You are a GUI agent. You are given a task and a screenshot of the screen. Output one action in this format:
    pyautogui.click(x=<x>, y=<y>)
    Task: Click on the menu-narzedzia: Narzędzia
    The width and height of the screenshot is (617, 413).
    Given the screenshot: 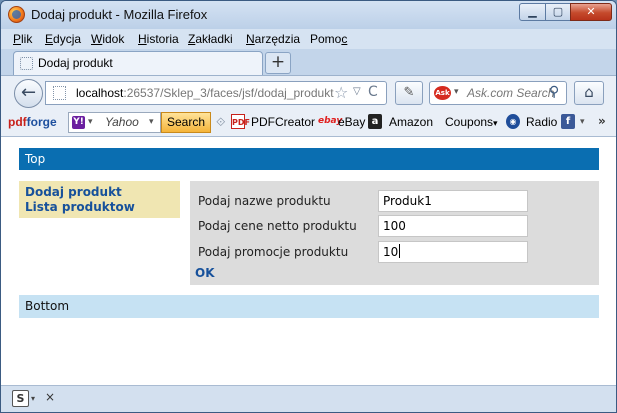 What is the action you would take?
    pyautogui.click(x=273, y=39)
    